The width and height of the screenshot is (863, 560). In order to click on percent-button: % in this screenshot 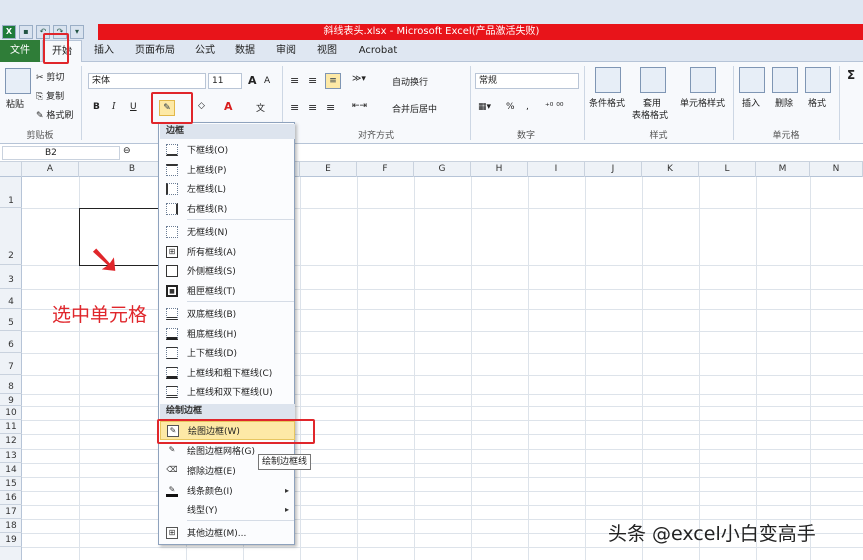, I will do `click(510, 107)`.